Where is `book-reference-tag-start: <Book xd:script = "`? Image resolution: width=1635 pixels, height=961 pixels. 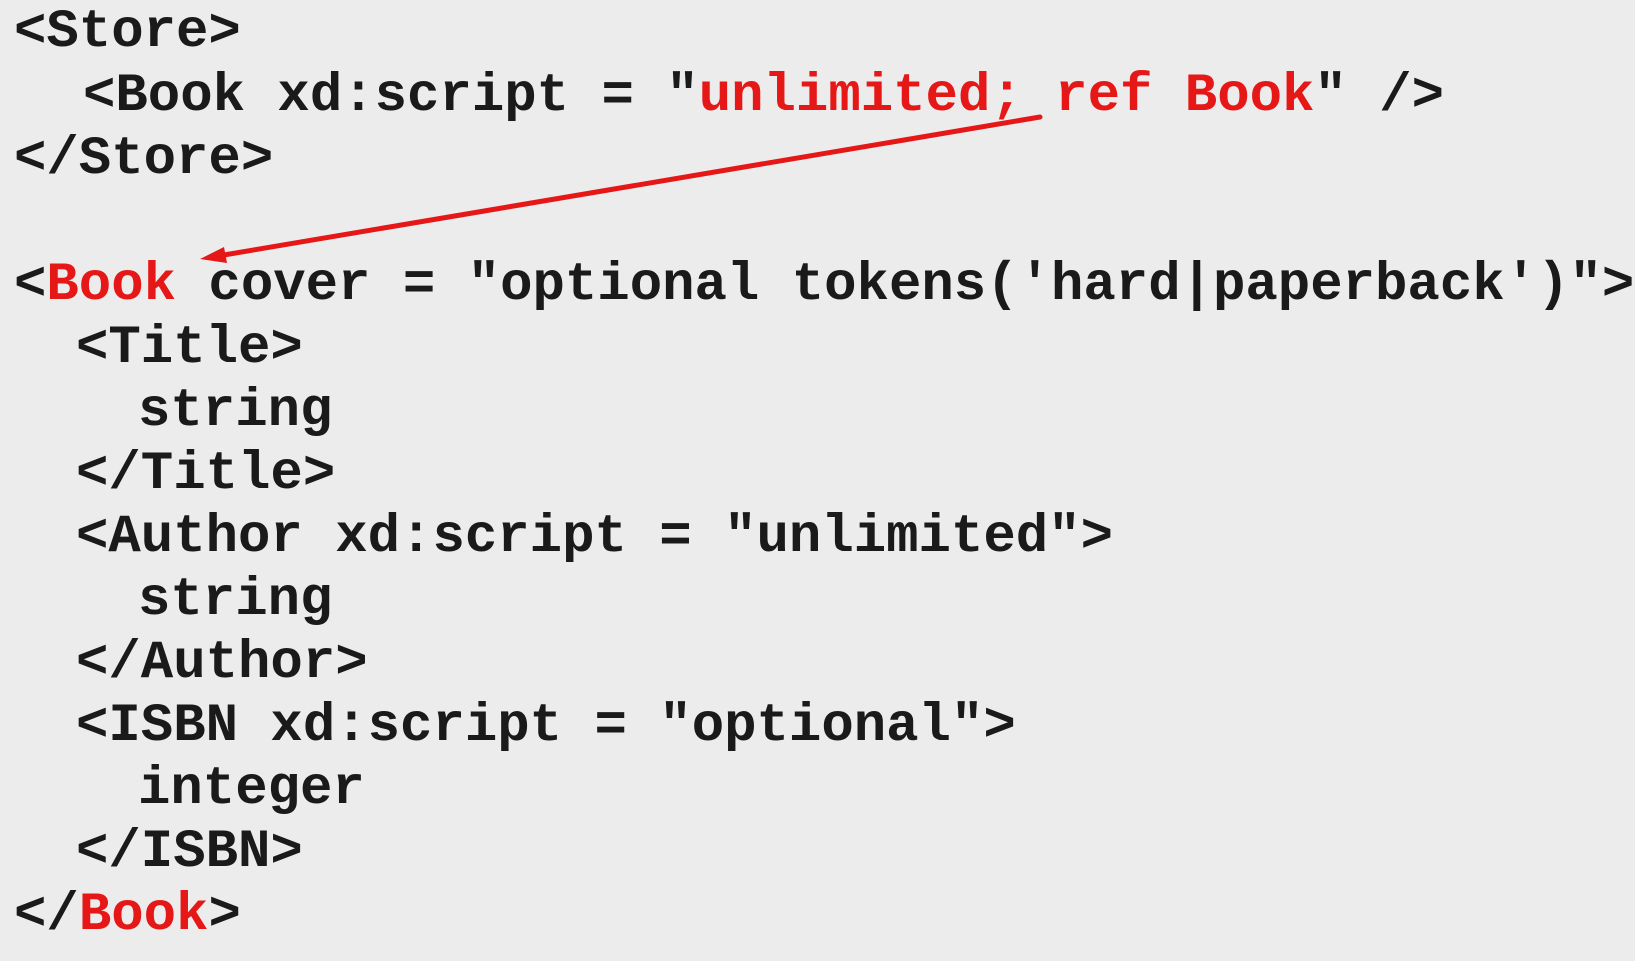 book-reference-tag-start: <Book xd:script = " is located at coordinates (391, 96).